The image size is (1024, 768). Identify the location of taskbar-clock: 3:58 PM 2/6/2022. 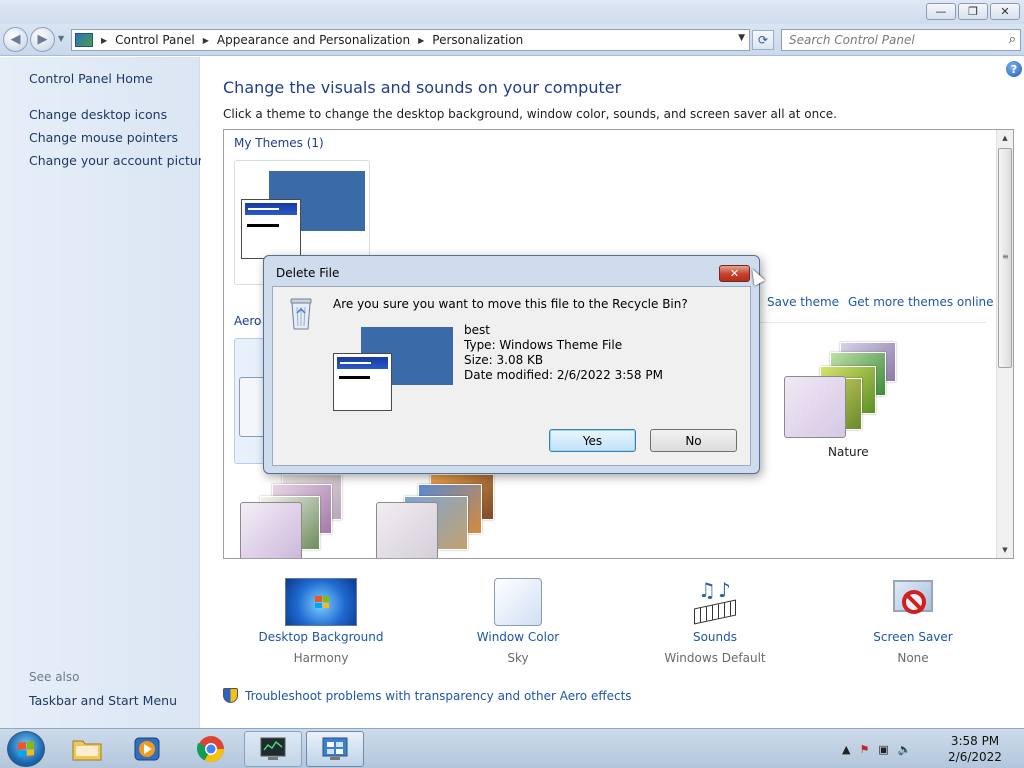
(975, 749).